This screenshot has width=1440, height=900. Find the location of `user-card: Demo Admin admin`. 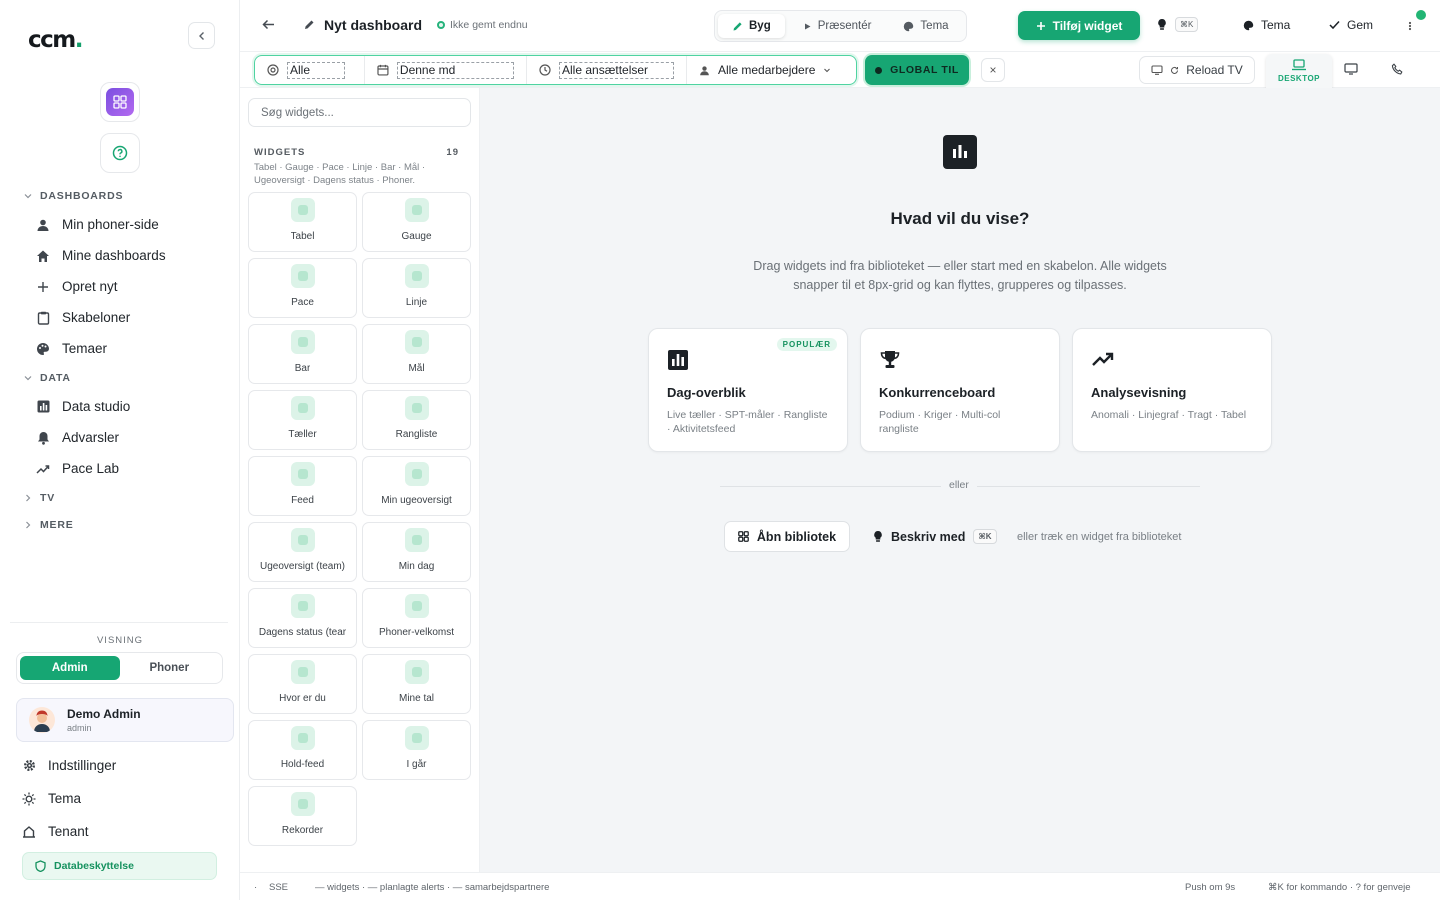

user-card: Demo Admin admin is located at coordinates (125, 720).